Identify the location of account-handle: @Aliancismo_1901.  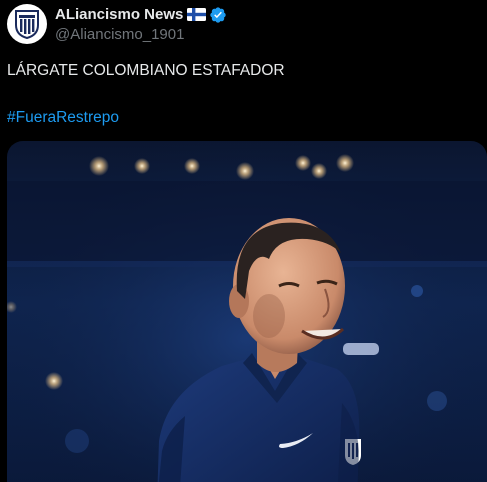
(141, 34).